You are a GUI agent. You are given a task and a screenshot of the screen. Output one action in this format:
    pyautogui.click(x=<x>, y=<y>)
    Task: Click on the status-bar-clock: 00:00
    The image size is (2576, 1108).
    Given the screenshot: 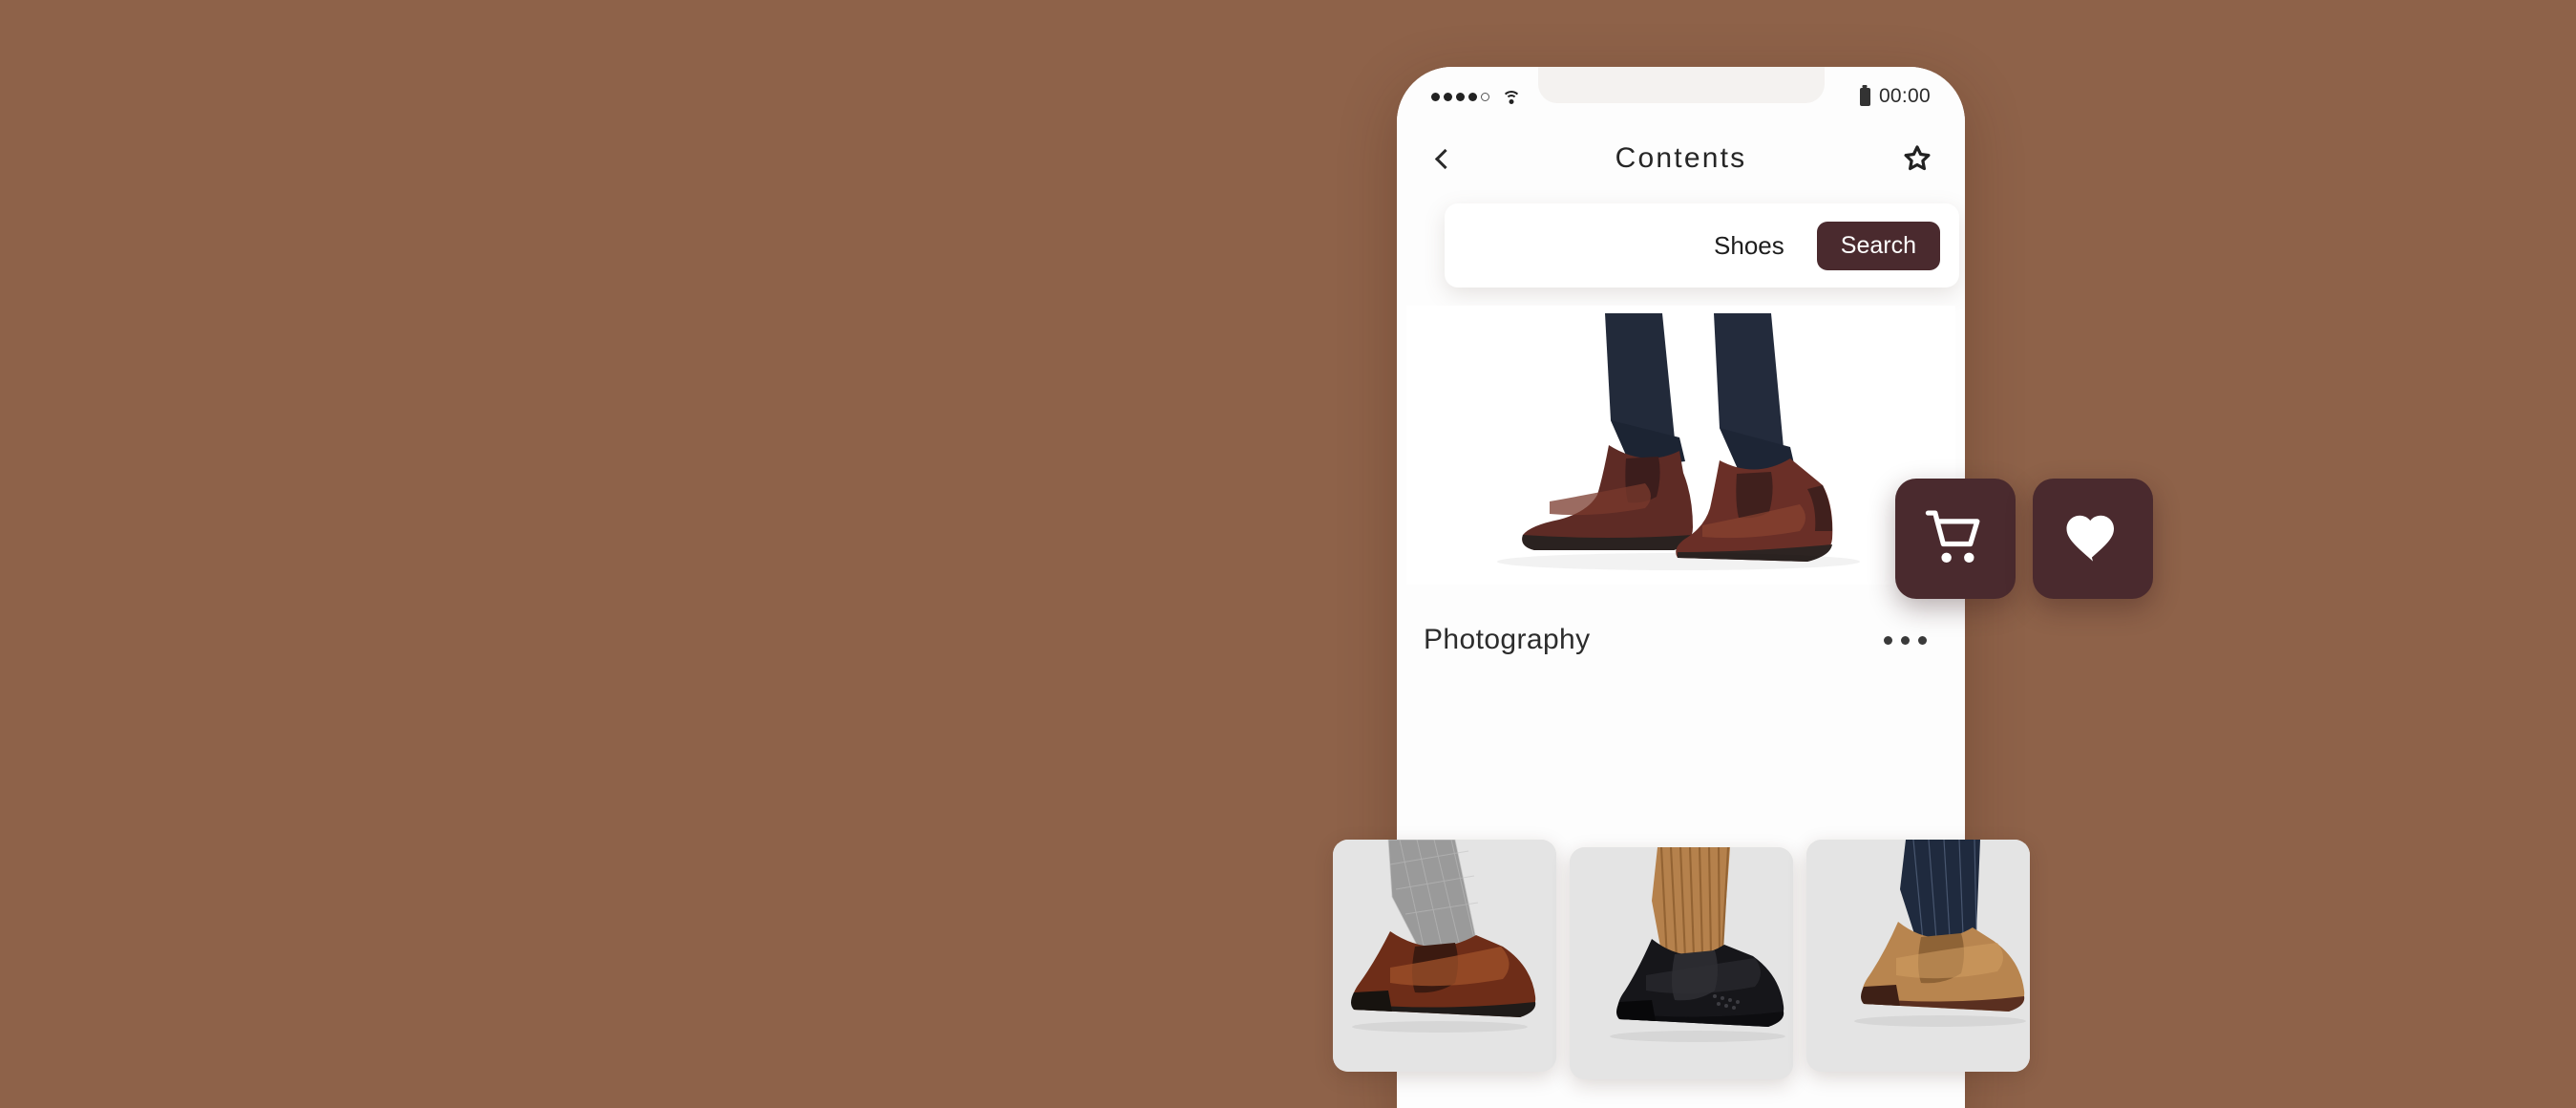 What is the action you would take?
    pyautogui.click(x=1904, y=96)
    